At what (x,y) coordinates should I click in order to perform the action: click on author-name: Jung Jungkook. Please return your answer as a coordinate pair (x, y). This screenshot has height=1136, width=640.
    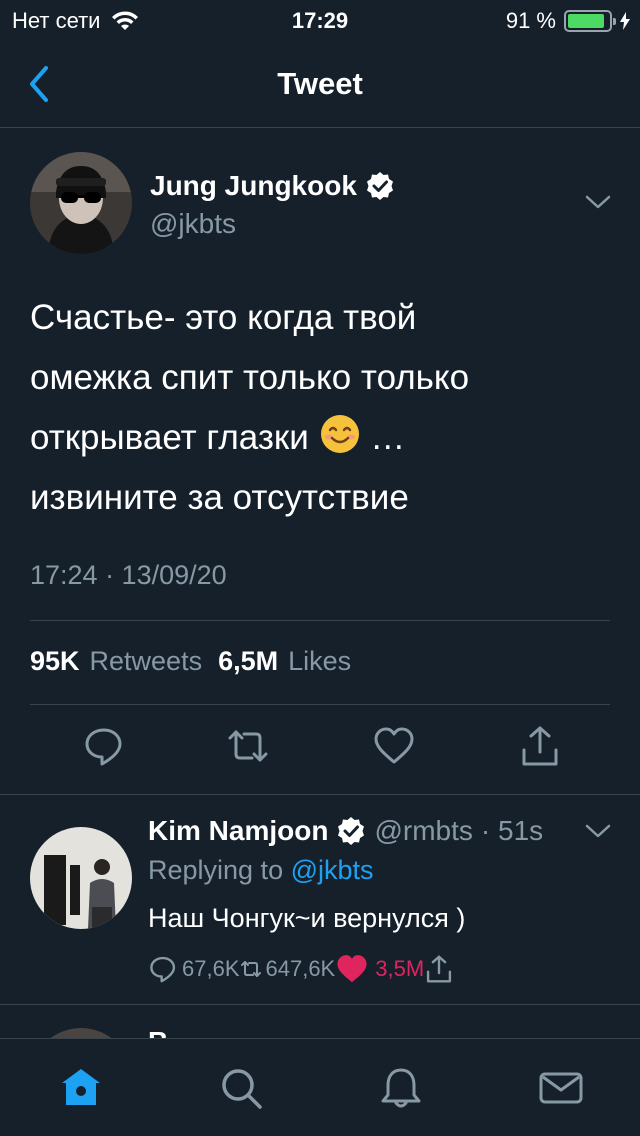
    Looking at the image, I should click on (253, 186).